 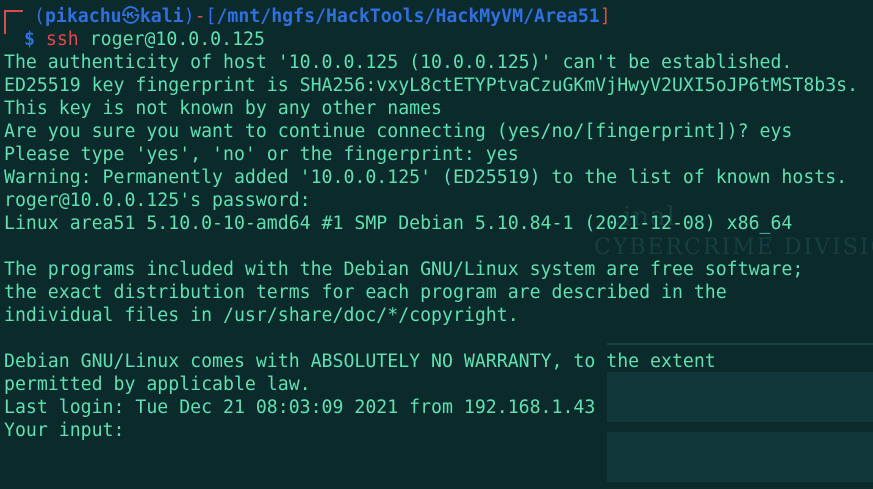 I want to click on prompt-dollar: $, so click(x=29, y=39).